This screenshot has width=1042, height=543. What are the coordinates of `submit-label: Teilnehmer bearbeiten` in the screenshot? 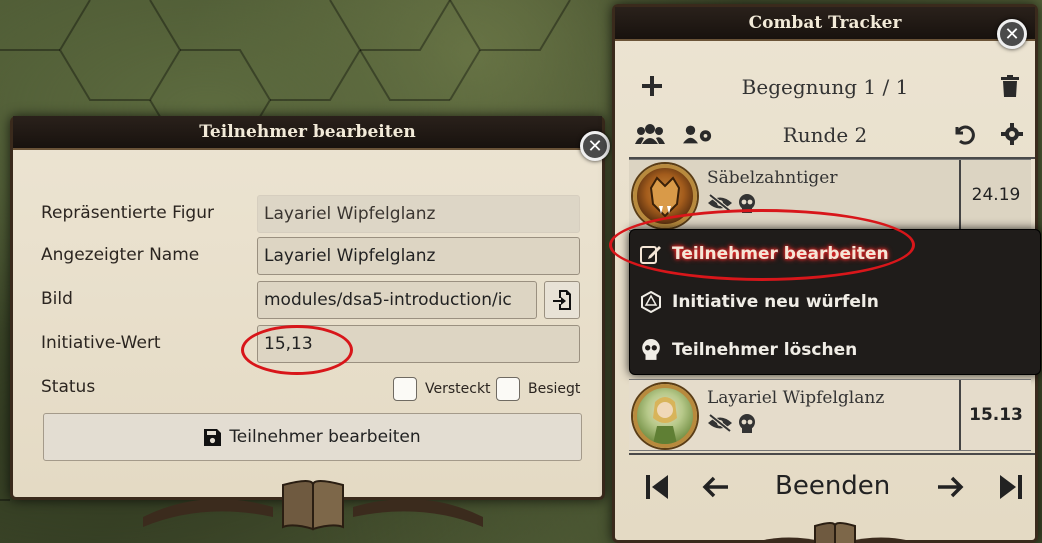 It's located at (325, 437).